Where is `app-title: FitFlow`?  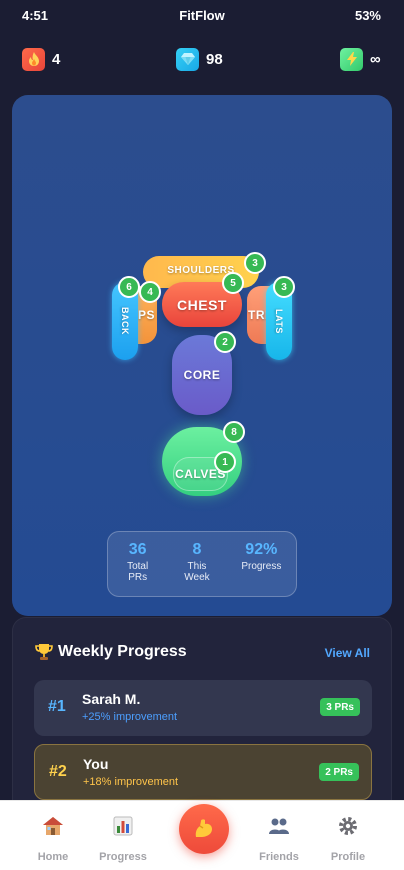 app-title: FitFlow is located at coordinates (202, 15).